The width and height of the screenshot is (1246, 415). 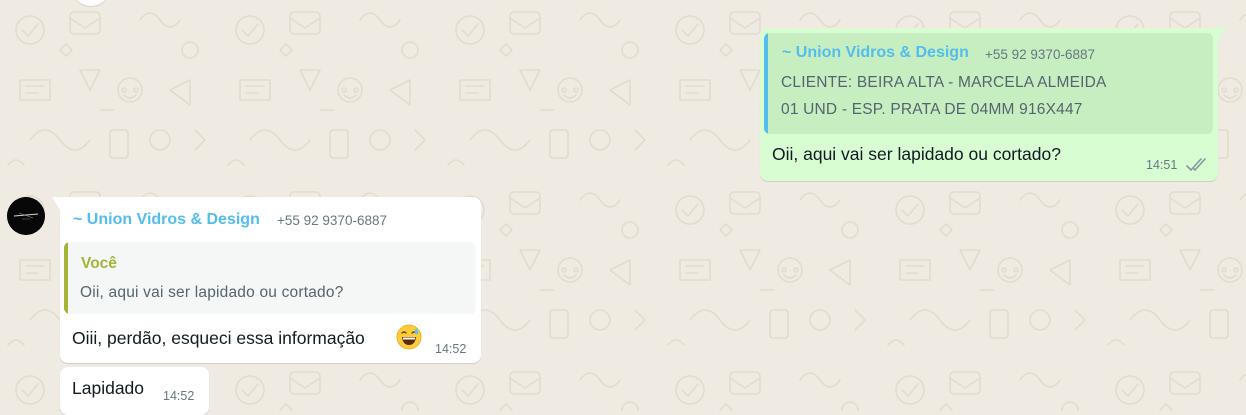 I want to click on double-check-icon, so click(x=1196, y=165).